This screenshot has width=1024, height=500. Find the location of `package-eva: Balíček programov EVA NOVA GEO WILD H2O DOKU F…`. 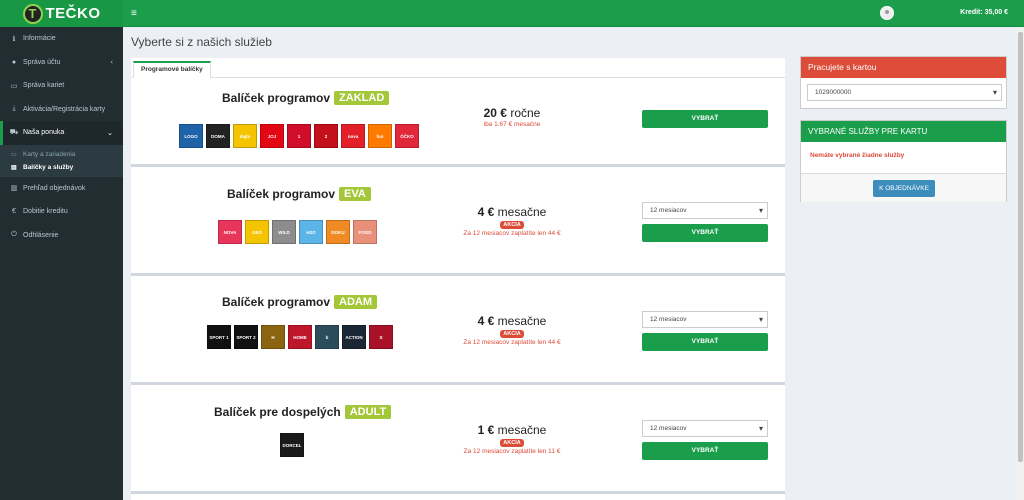

package-eva: Balíček programov EVA NOVA GEO WILD H2O DOKU F… is located at coordinates (458, 220).